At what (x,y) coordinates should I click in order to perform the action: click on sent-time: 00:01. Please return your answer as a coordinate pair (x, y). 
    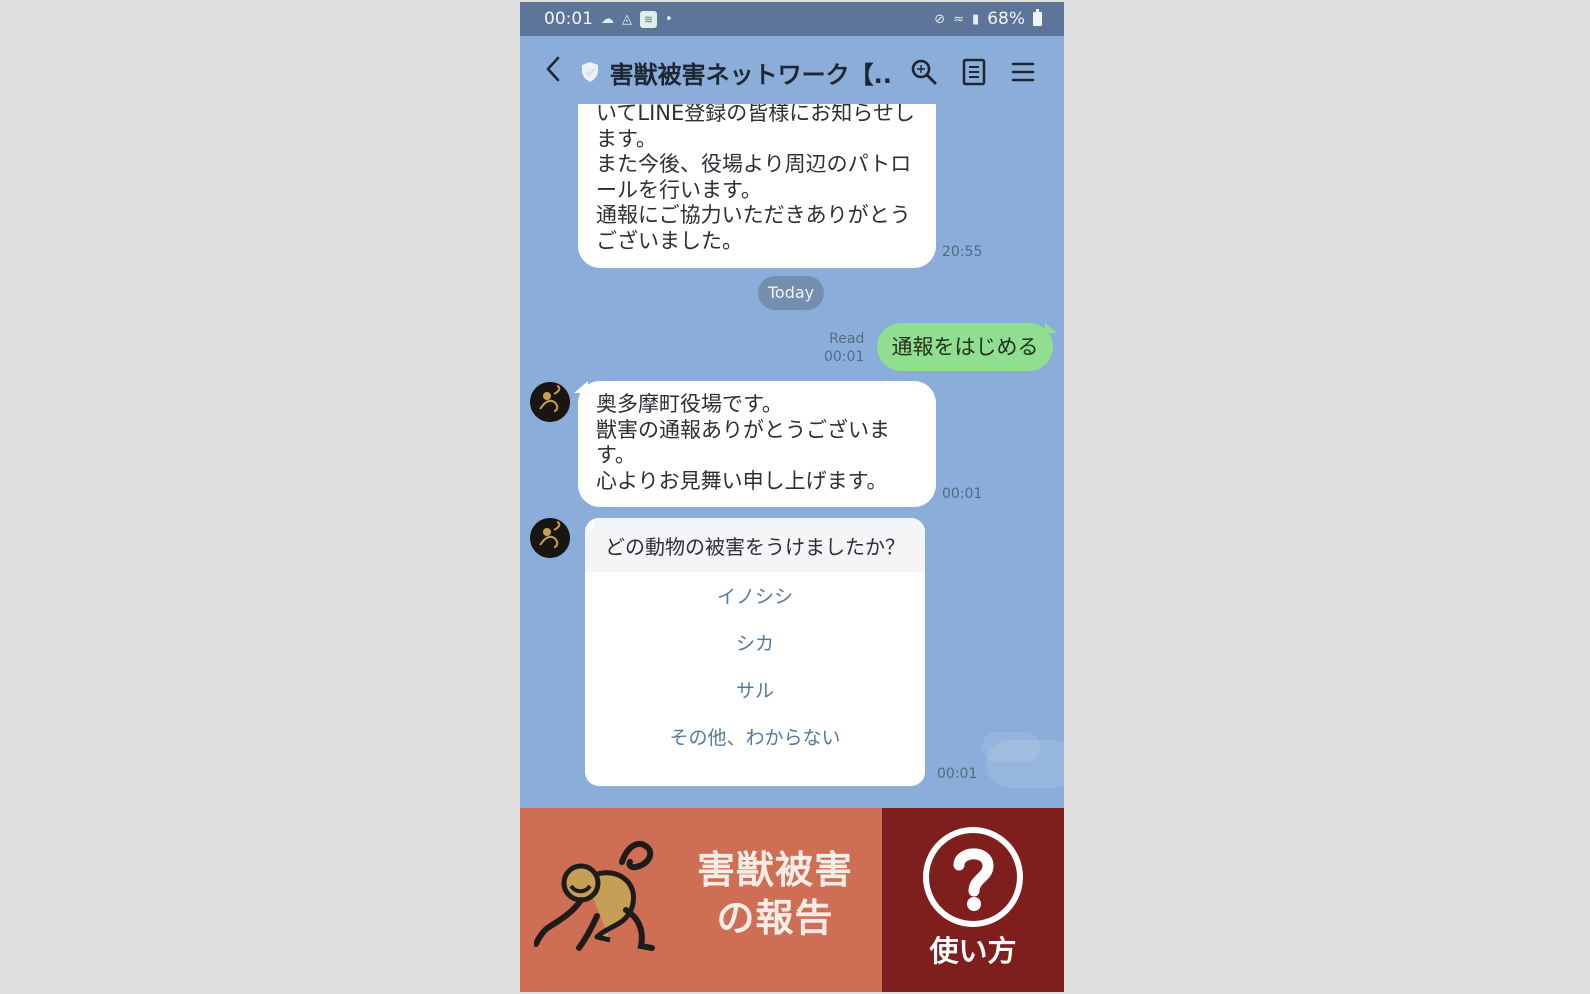
    Looking at the image, I should click on (844, 357).